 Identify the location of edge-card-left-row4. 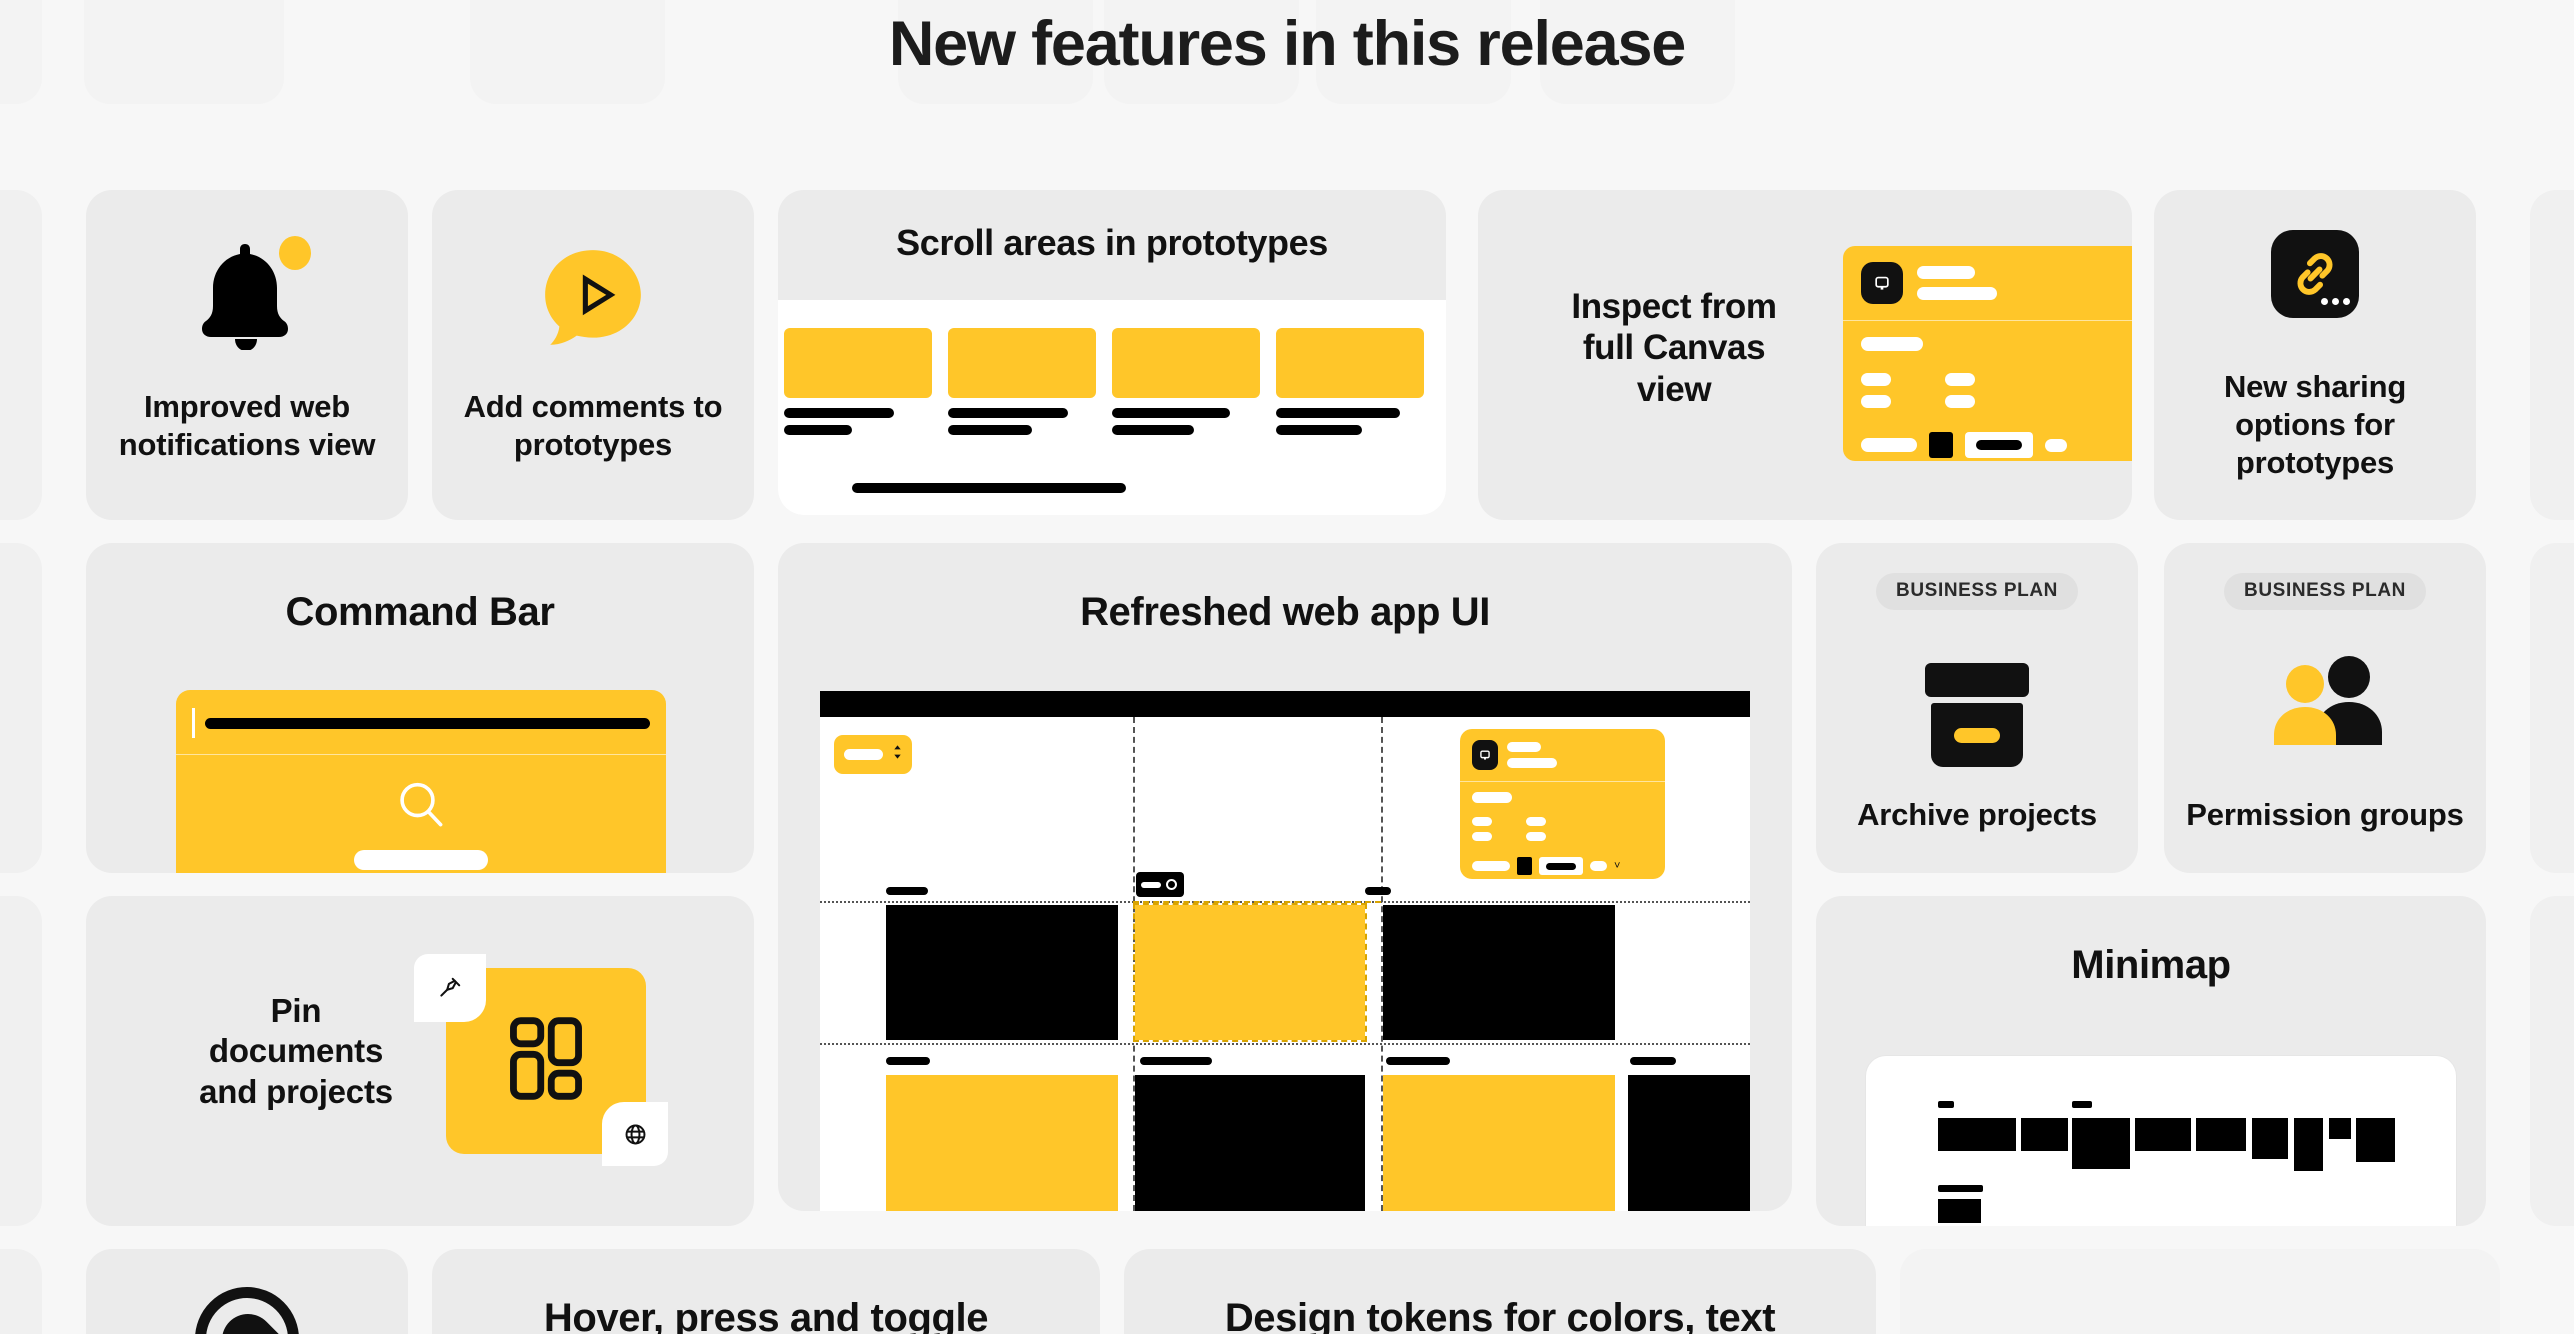
(21, 1291).